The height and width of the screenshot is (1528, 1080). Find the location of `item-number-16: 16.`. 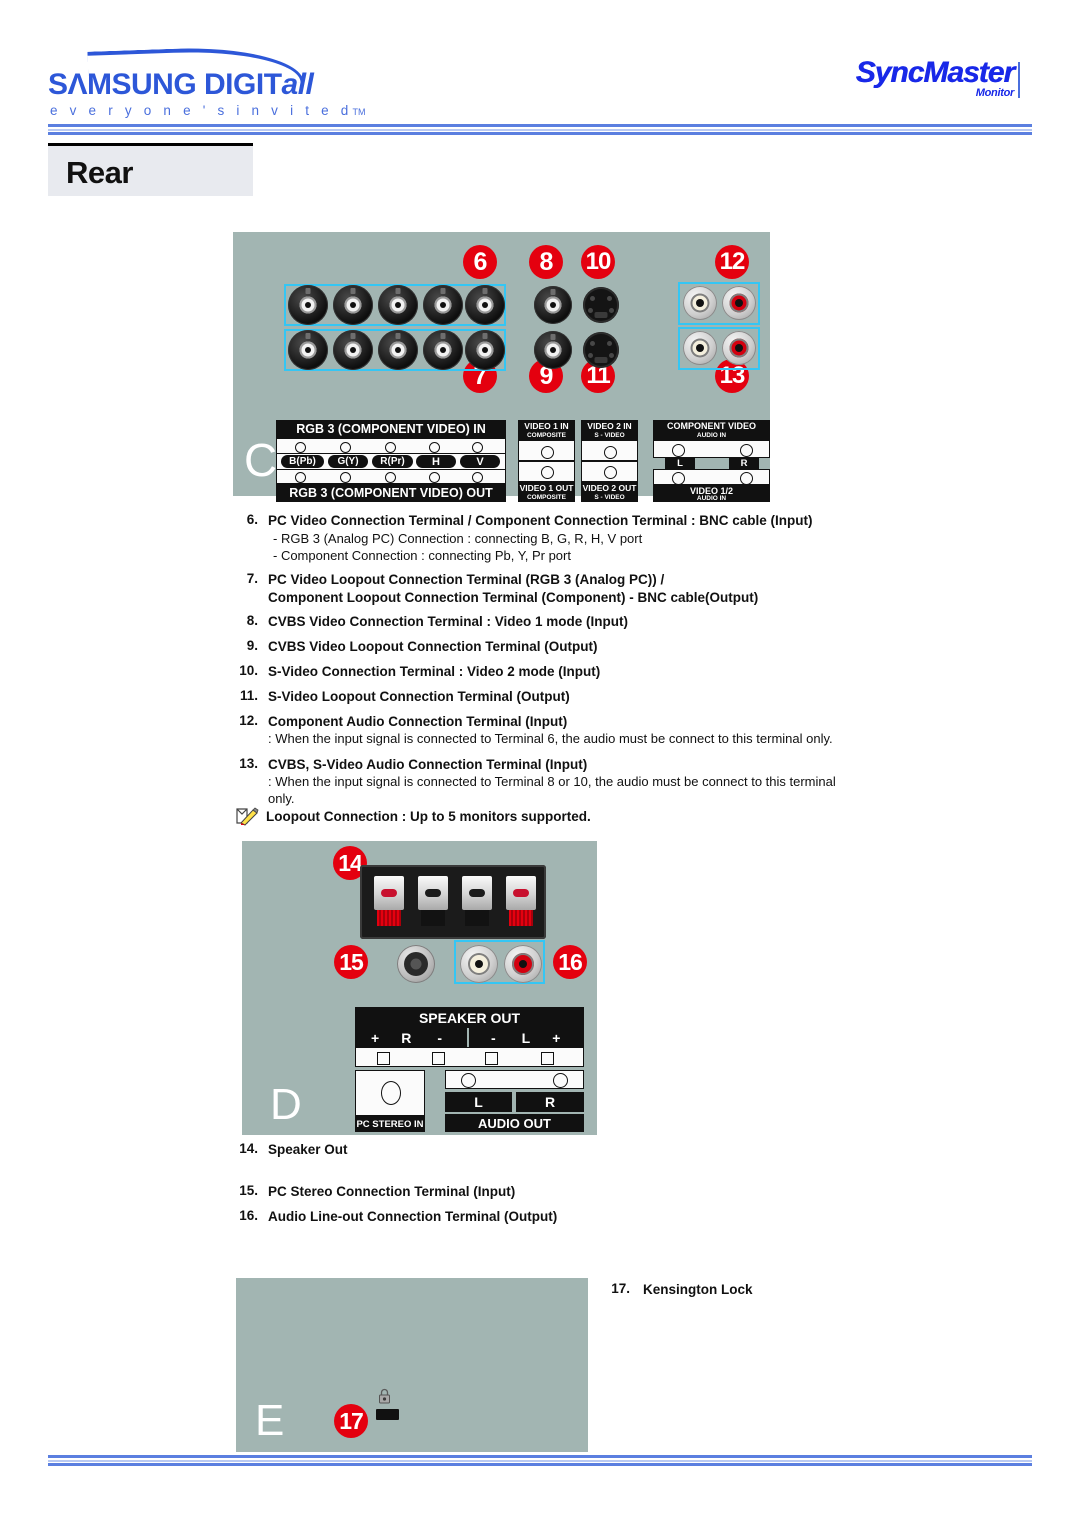

item-number-16: 16. is located at coordinates (248, 1215).